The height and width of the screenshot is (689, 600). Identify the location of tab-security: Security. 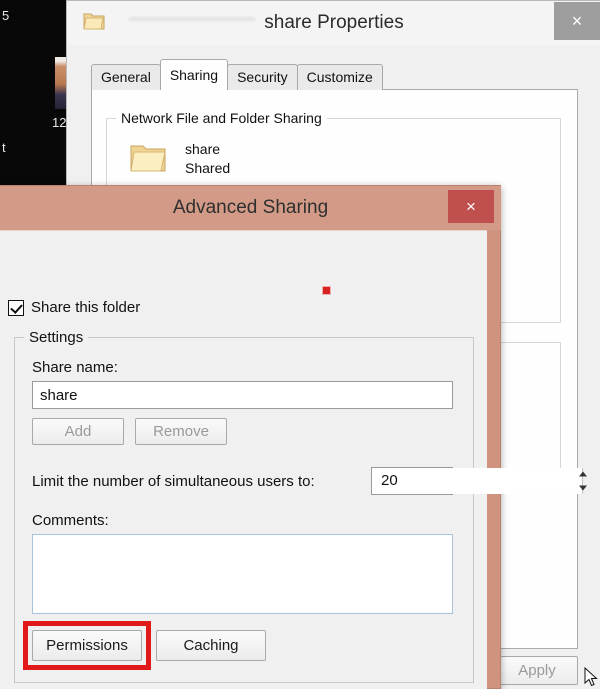
(262, 77).